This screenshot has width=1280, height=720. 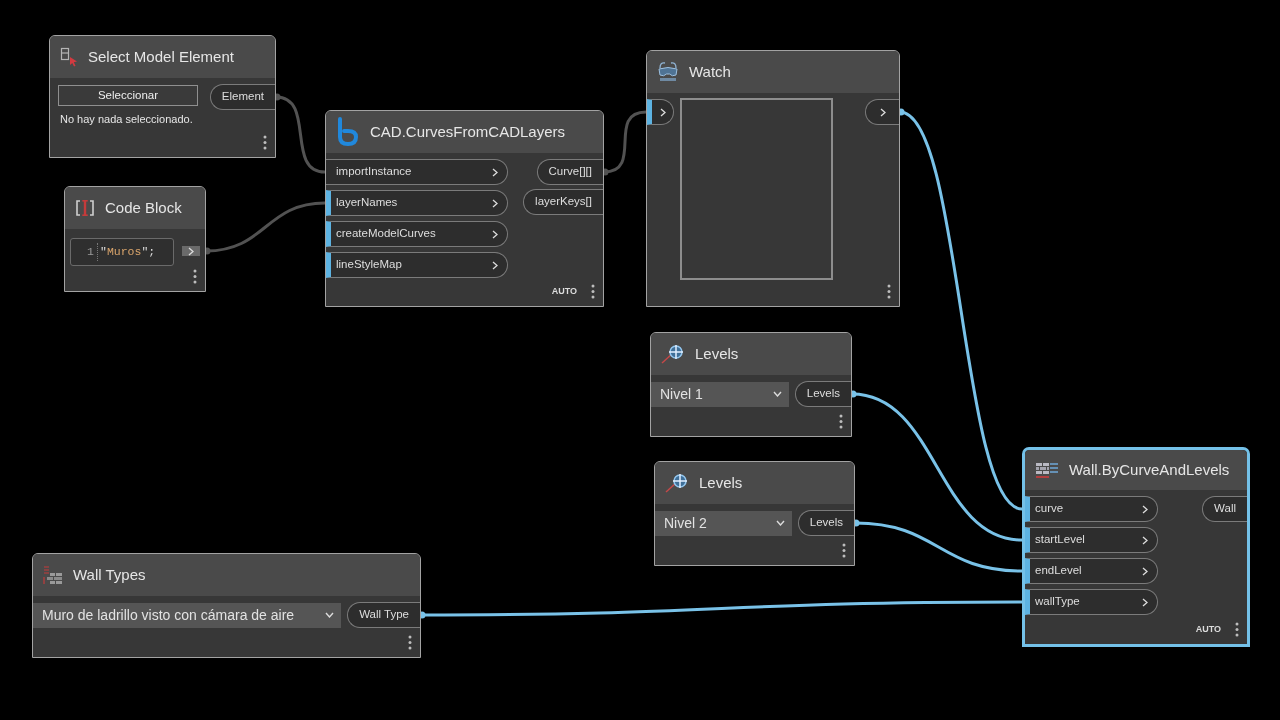 I want to click on dropdown-field: Nivel 2, so click(x=723, y=523).